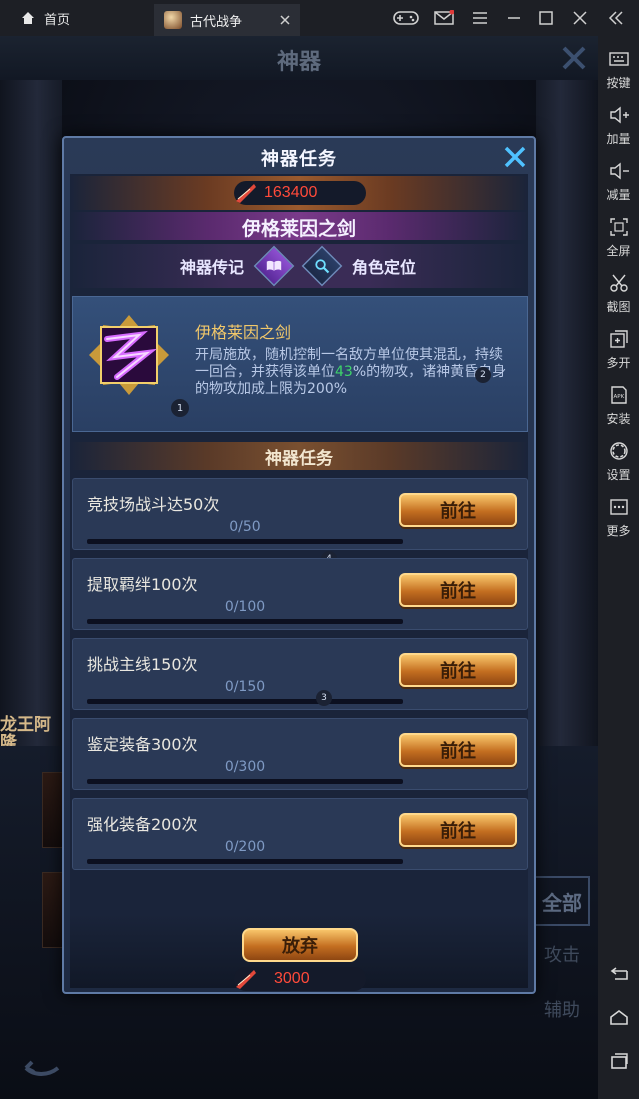 The width and height of the screenshot is (639, 1099). What do you see at coordinates (299, 266) in the screenshot?
I see `sub-tab-bar` at bounding box center [299, 266].